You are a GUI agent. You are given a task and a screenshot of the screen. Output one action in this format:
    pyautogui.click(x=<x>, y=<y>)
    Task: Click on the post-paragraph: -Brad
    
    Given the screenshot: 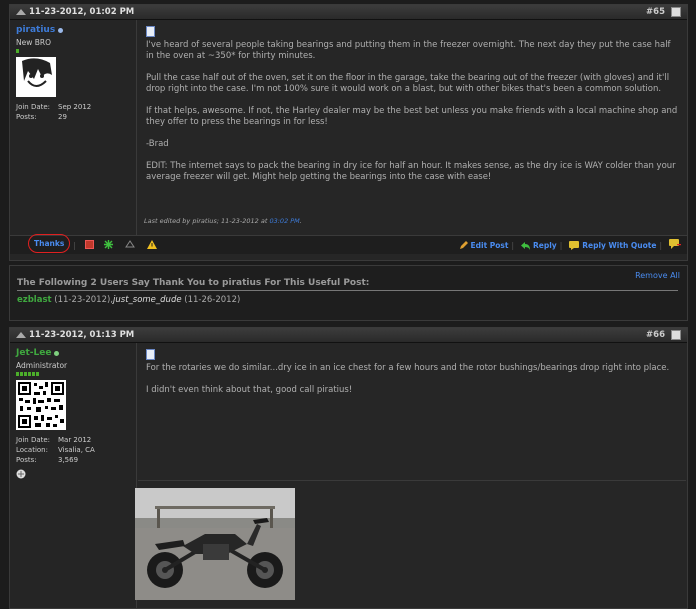 What is the action you would take?
    pyautogui.click(x=157, y=144)
    